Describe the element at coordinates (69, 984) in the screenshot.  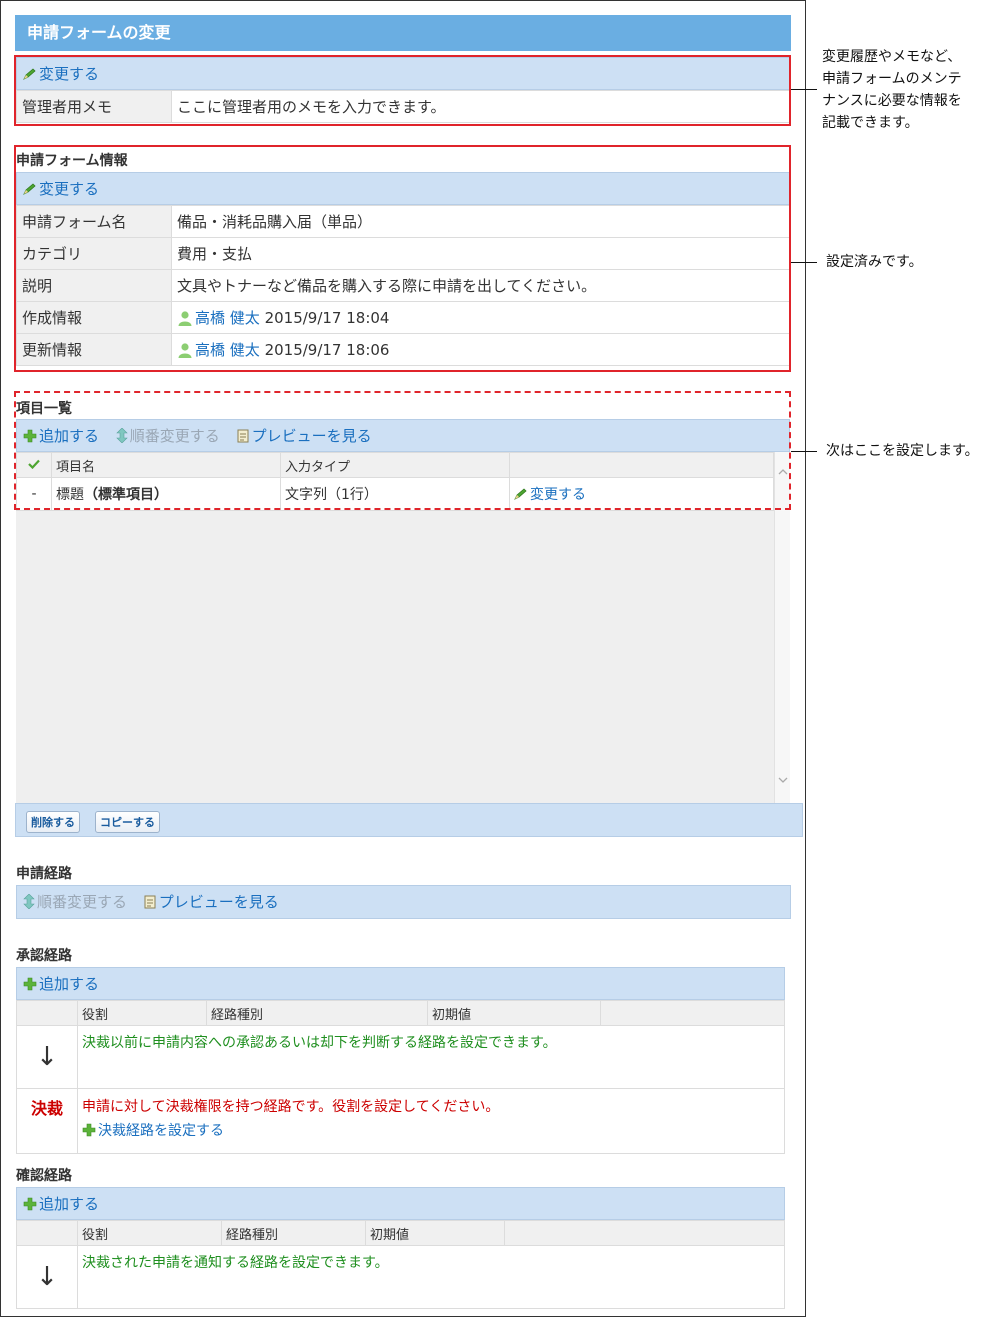
I see `approval-add-label: 追加する` at that location.